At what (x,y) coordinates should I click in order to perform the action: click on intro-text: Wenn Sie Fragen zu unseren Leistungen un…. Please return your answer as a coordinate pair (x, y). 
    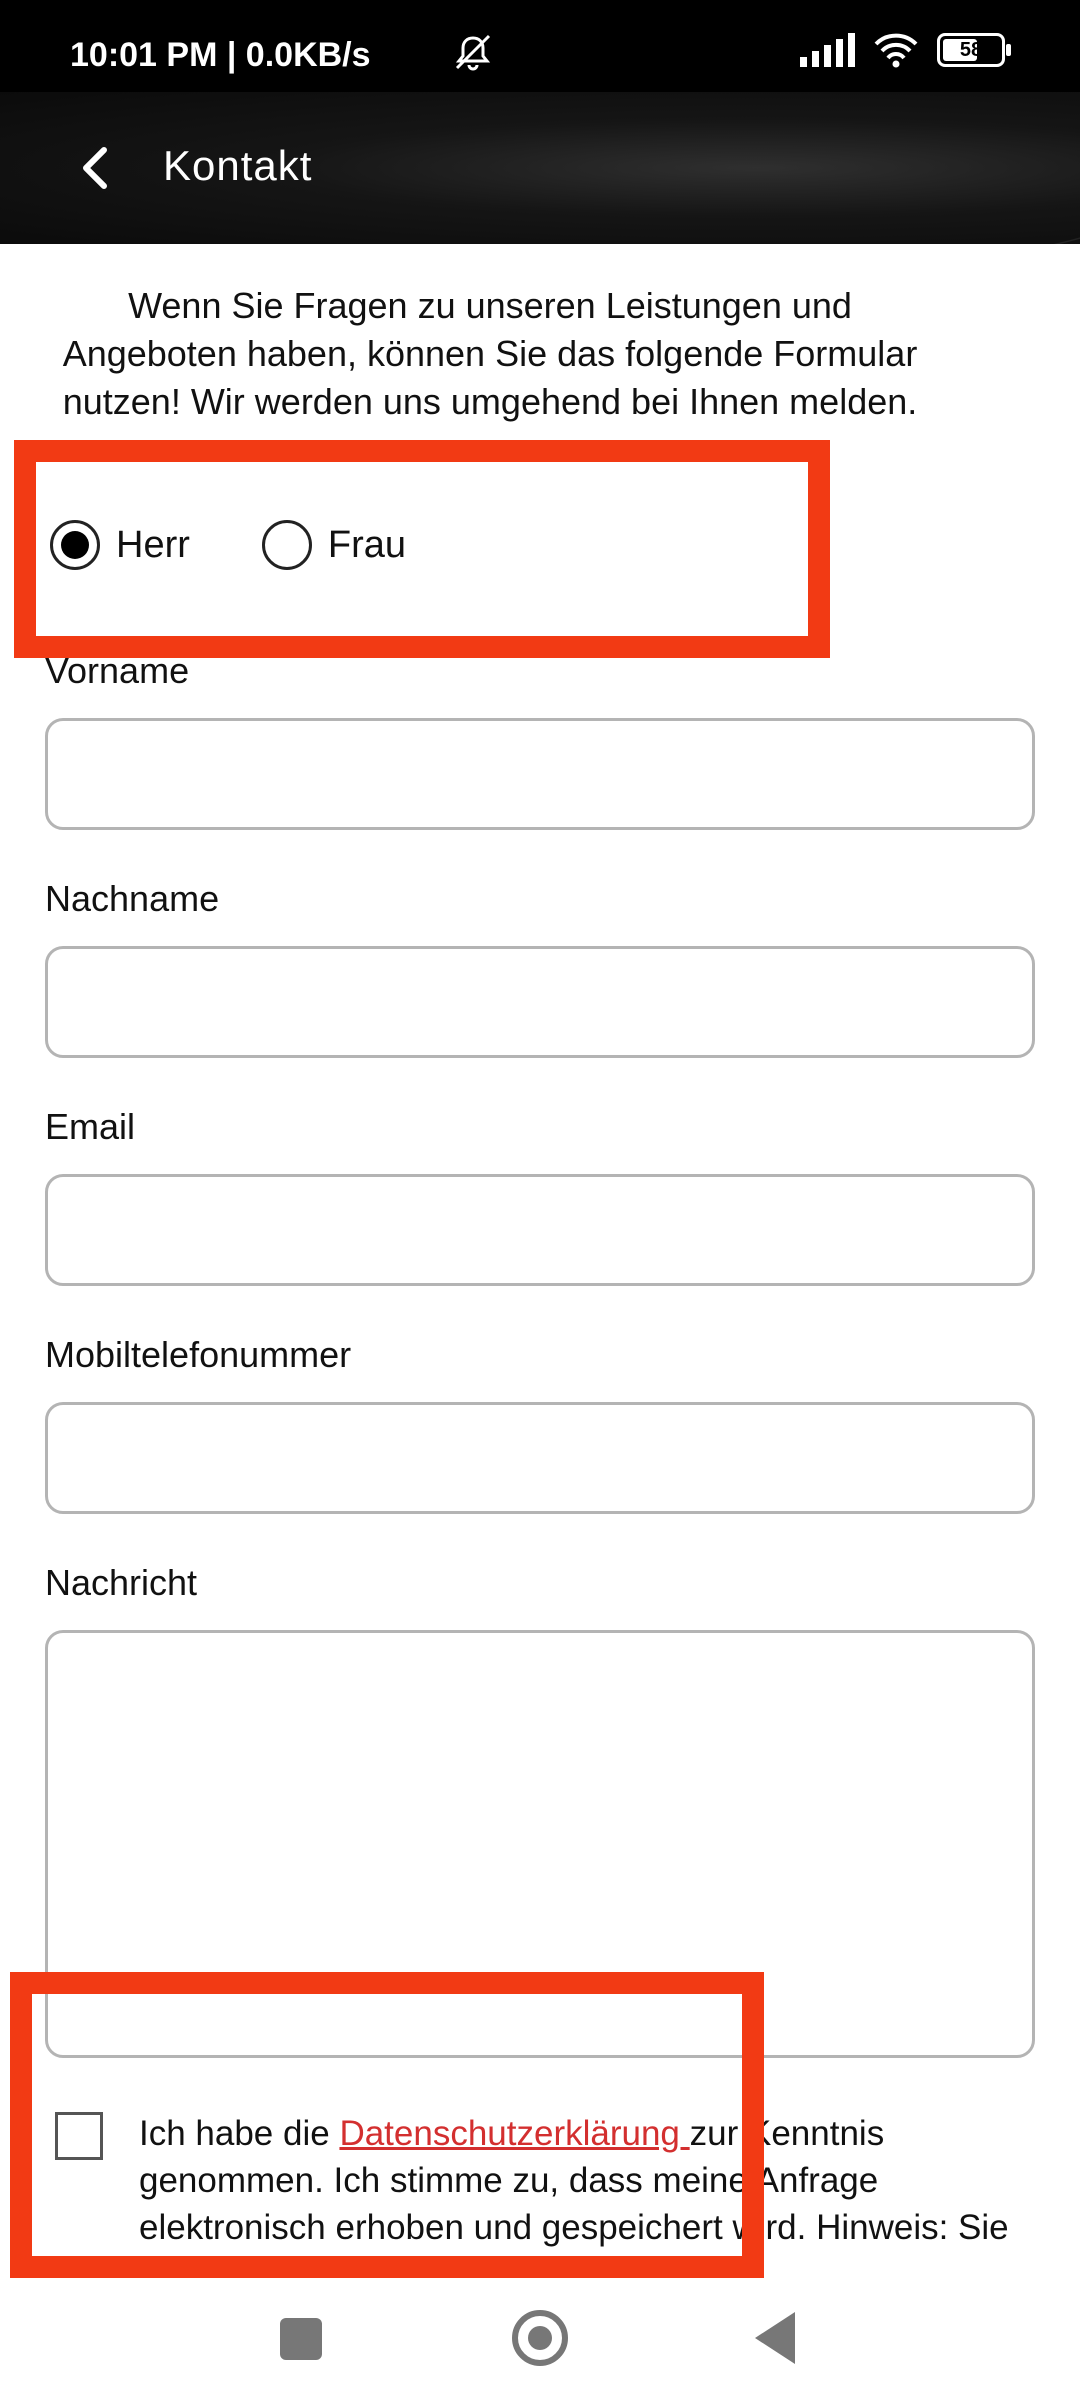
    Looking at the image, I should click on (490, 353).